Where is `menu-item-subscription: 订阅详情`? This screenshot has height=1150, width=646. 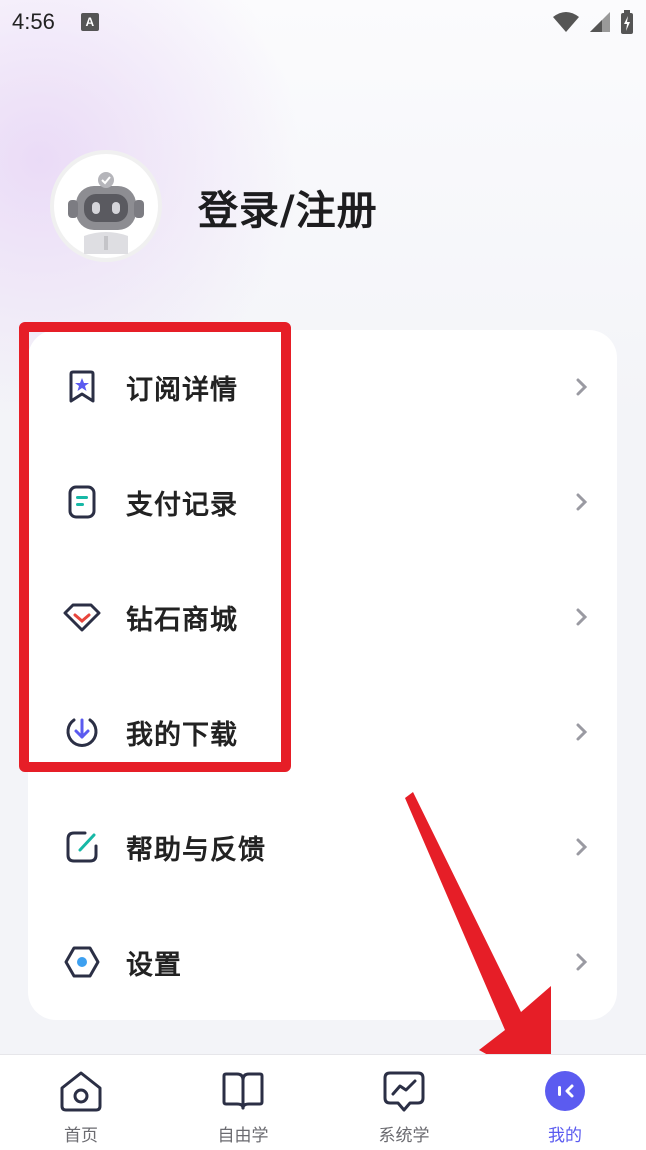
menu-item-subscription: 订阅详情 is located at coordinates (322, 387).